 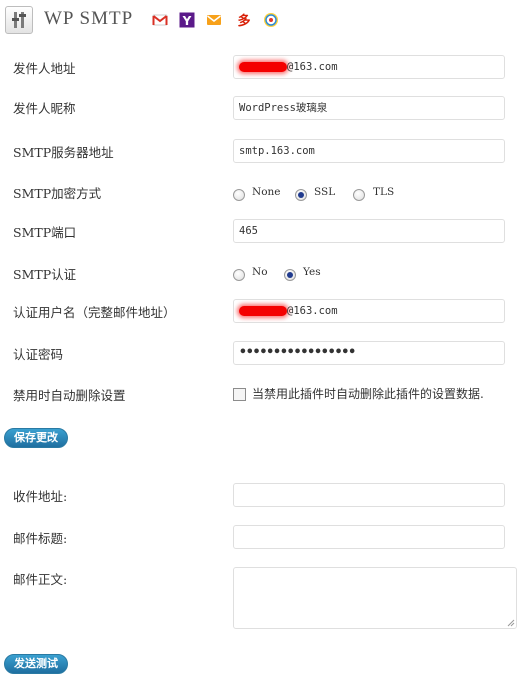 What do you see at coordinates (368, 394) in the screenshot?
I see `delete-settings-description: 当禁用此插件时自动删除此插件的设置数据.` at bounding box center [368, 394].